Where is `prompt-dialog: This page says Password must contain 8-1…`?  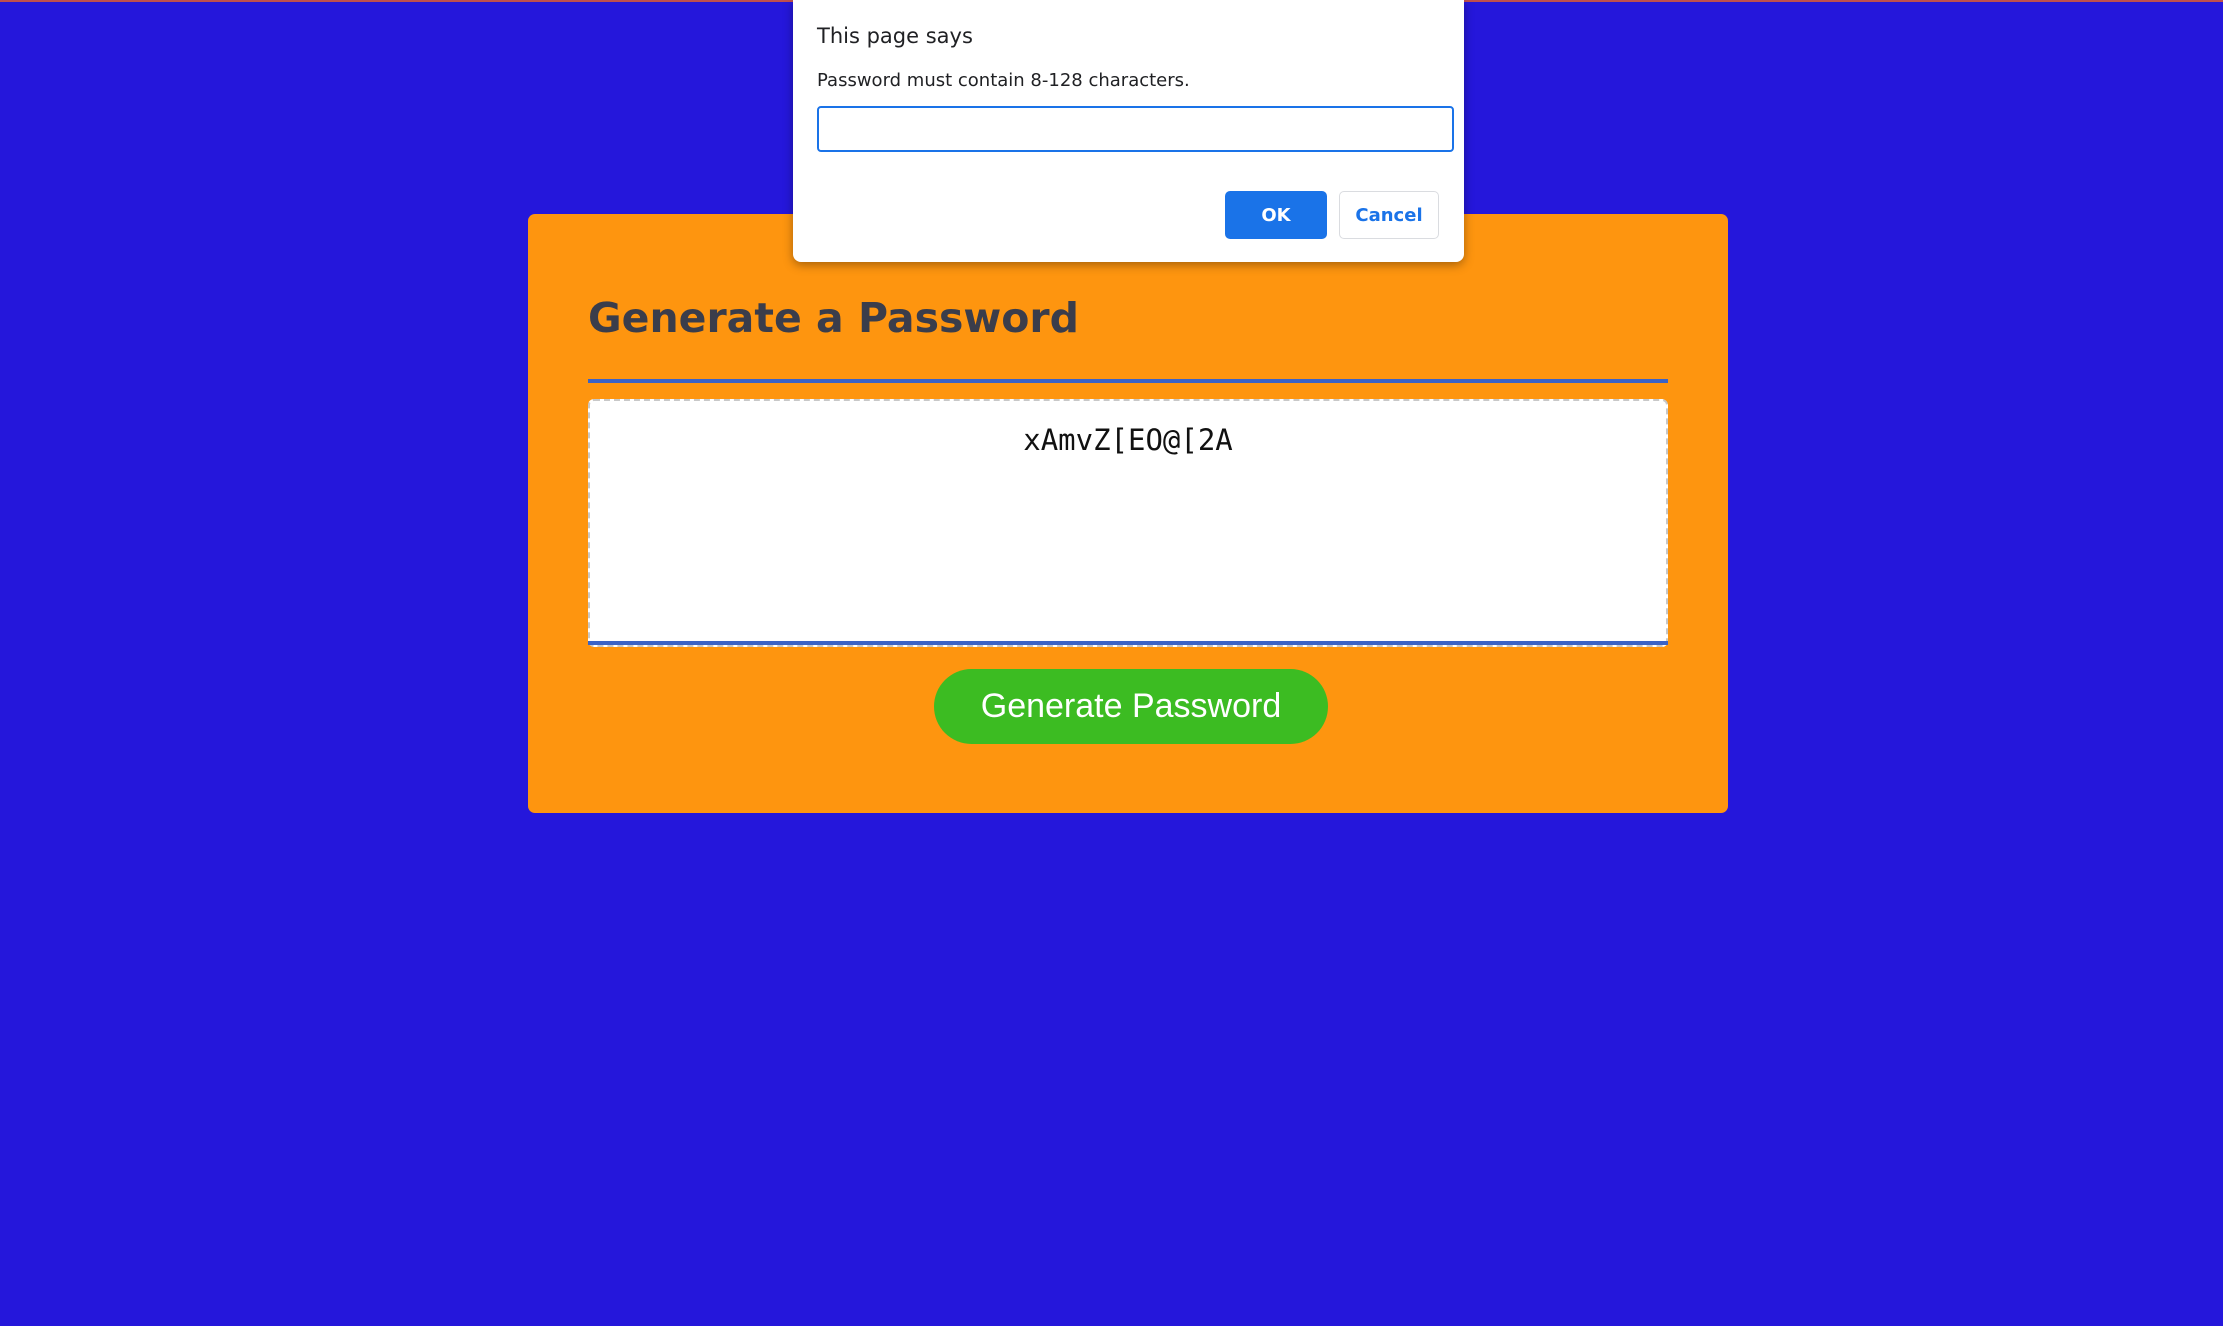 prompt-dialog: This page says Password must contain 8-1… is located at coordinates (1128, 131).